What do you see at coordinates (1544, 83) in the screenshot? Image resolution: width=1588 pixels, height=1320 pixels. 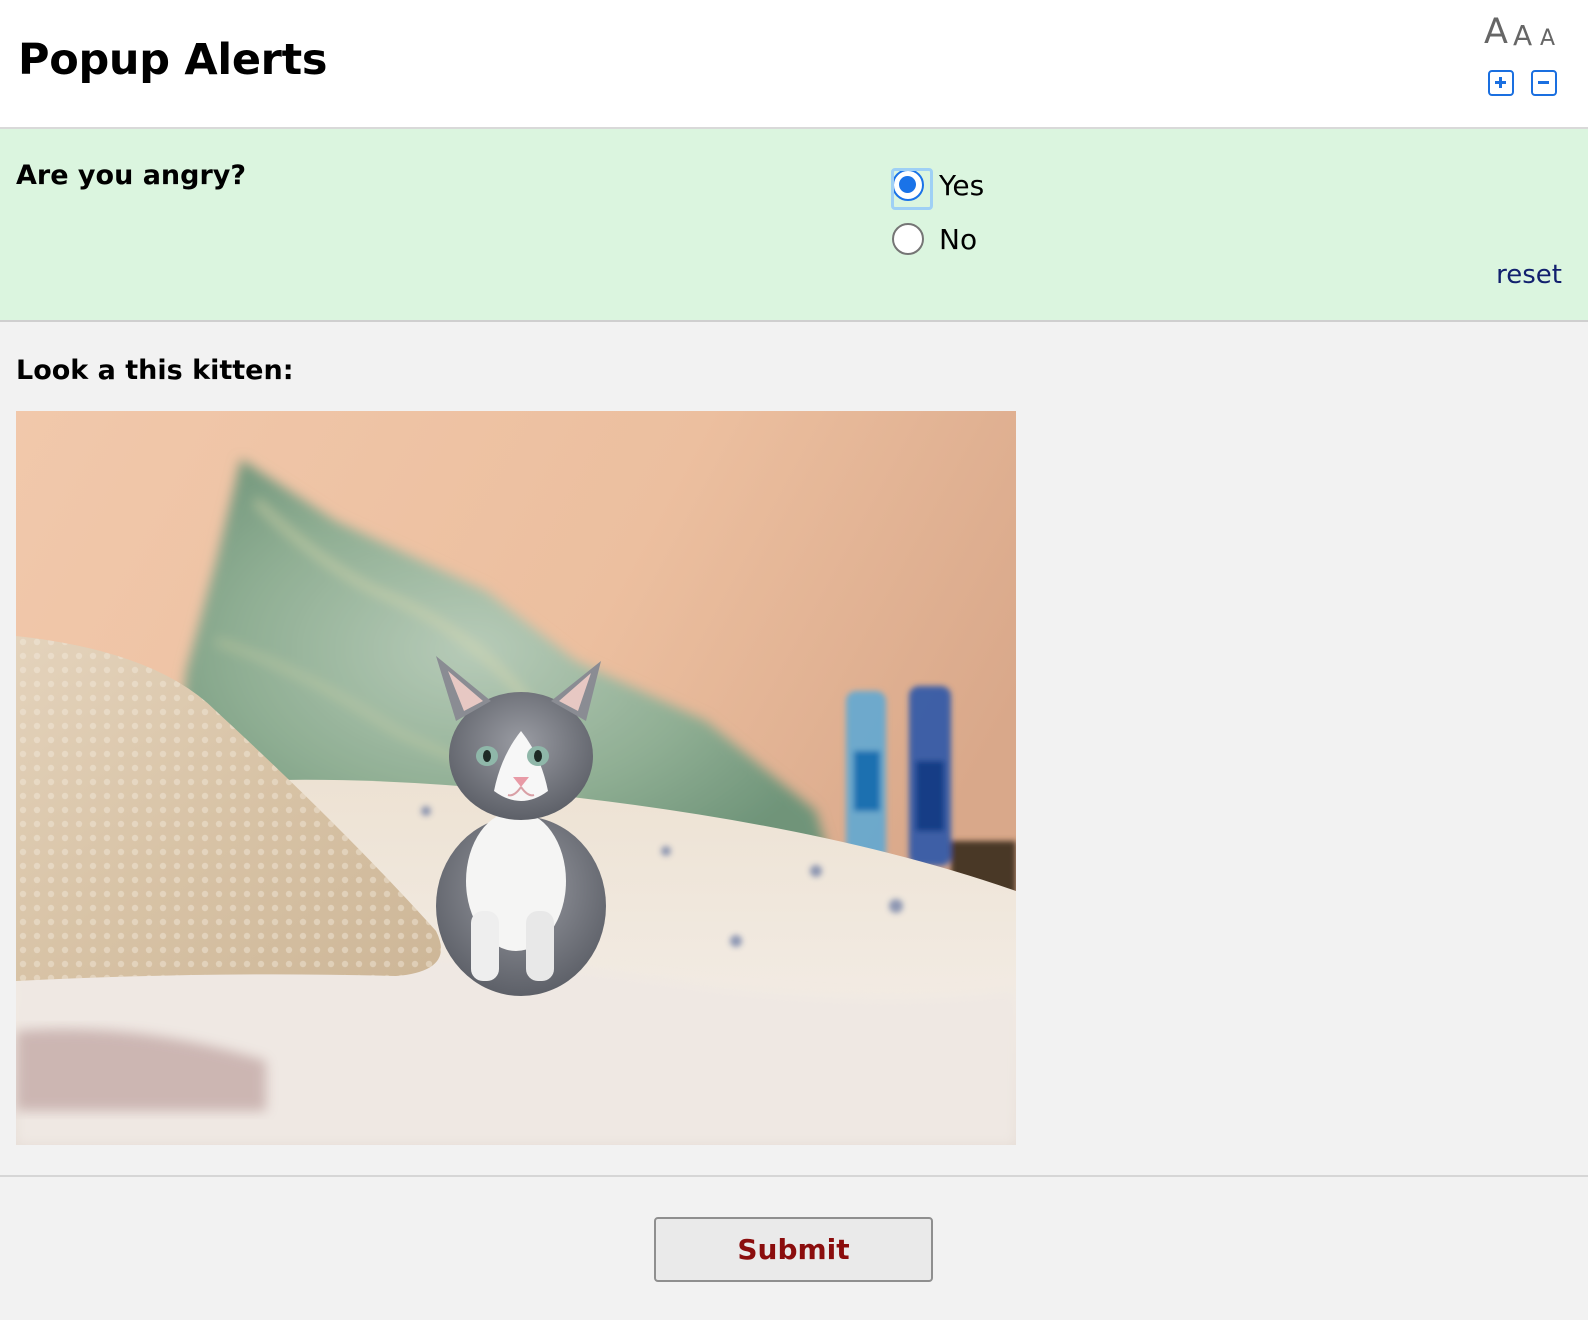 I see `zoom-out-icon` at bounding box center [1544, 83].